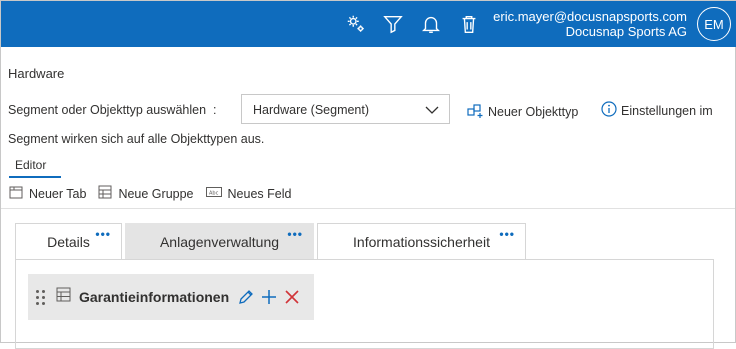 Image resolution: width=736 pixels, height=349 pixels. I want to click on svg-text: Abc, so click(214, 194).